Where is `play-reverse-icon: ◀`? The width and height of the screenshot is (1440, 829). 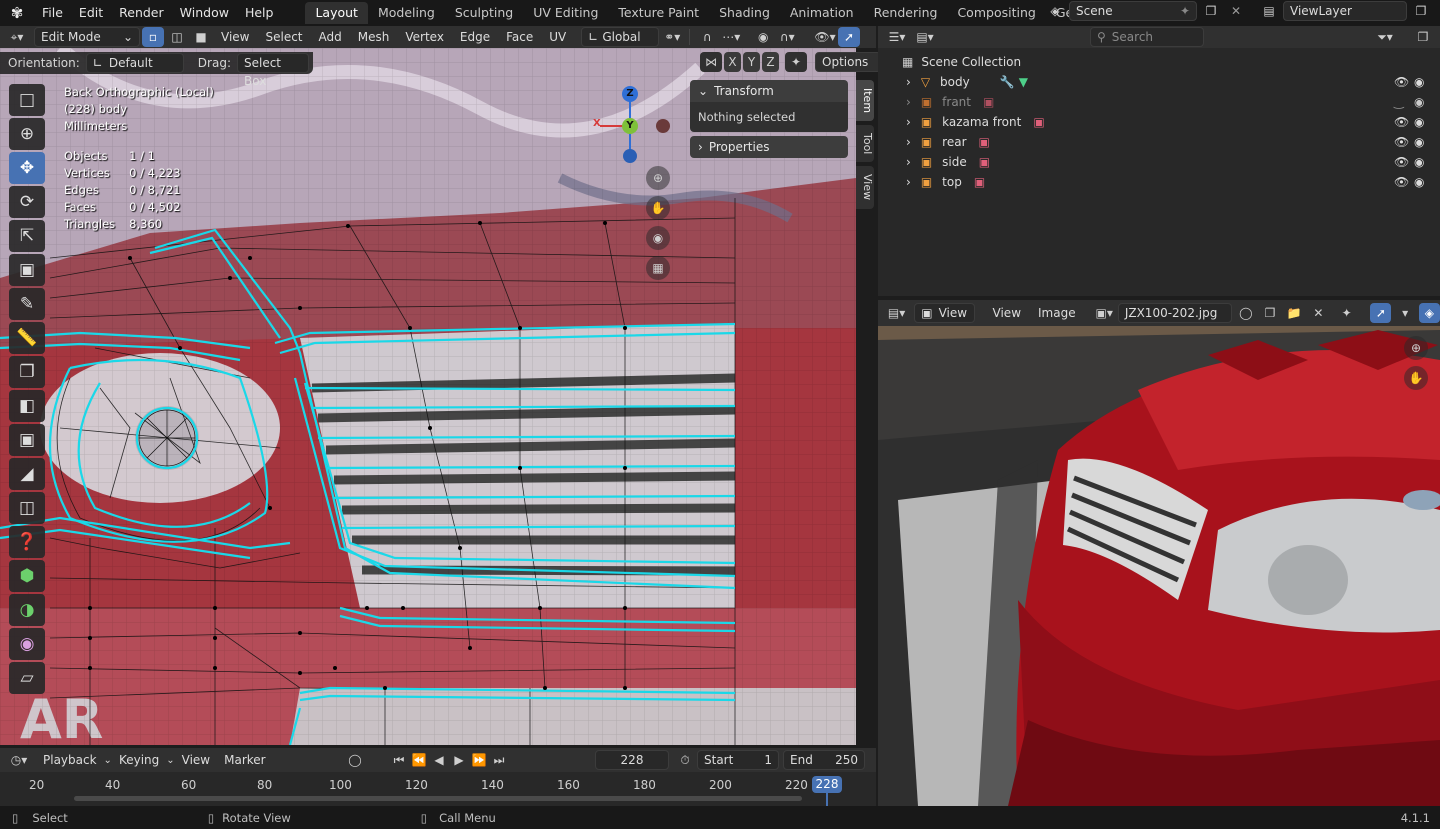 play-reverse-icon: ◀ is located at coordinates (439, 760).